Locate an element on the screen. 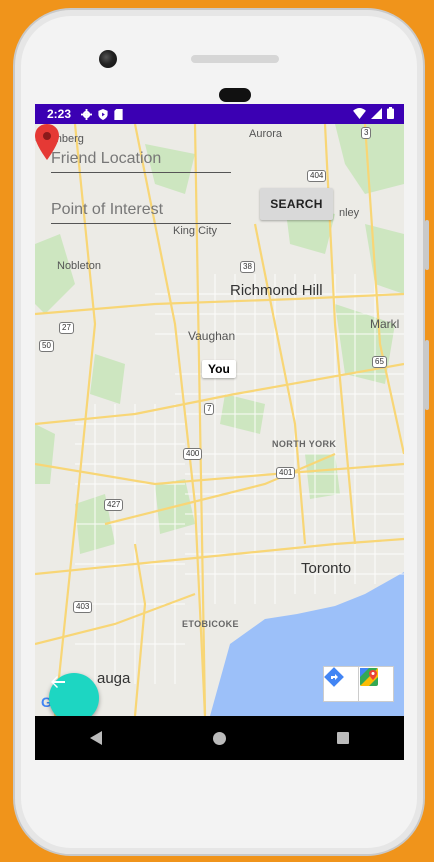 This screenshot has width=434, height=862. status-bar: 2:23 is located at coordinates (219, 114).